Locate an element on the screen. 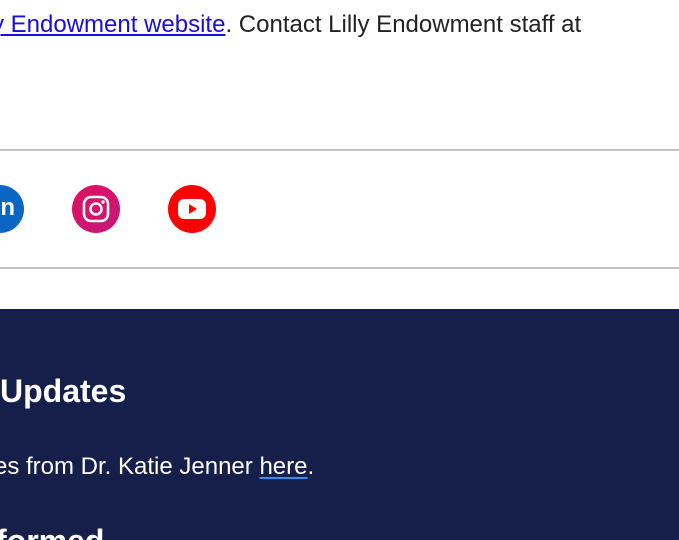 The width and height of the screenshot is (679, 540). contact-text: . Contact Lilly Endowment staff at is located at coordinates (403, 24).